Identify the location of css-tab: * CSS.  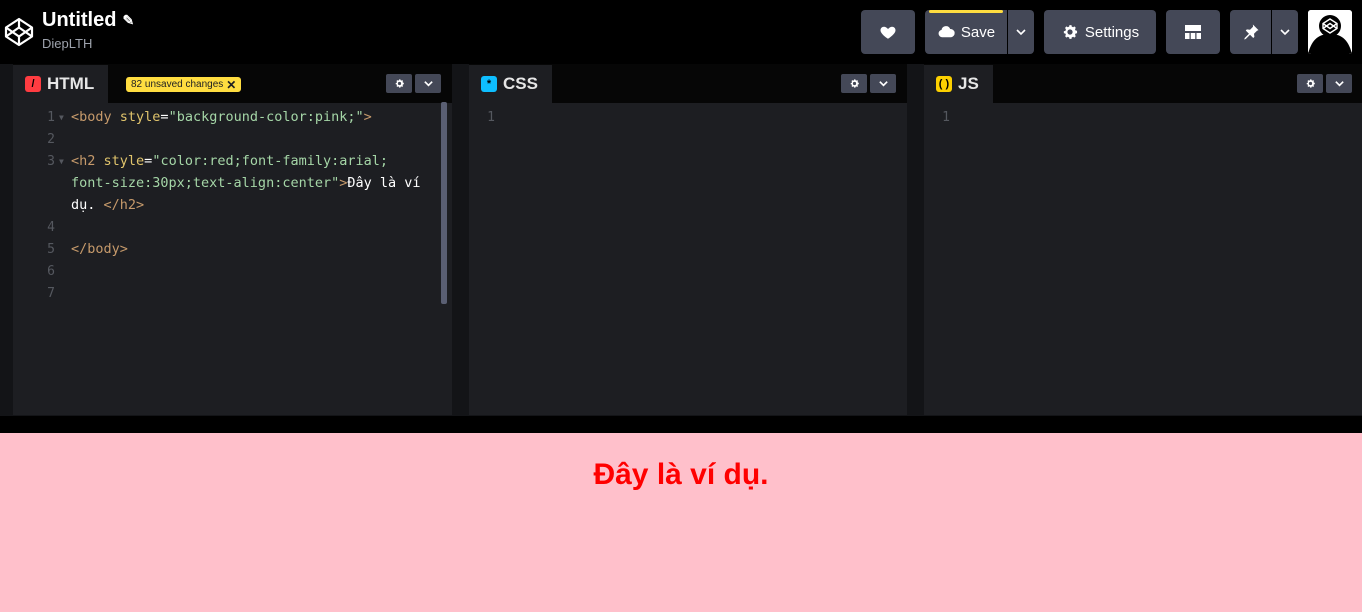
(510, 84).